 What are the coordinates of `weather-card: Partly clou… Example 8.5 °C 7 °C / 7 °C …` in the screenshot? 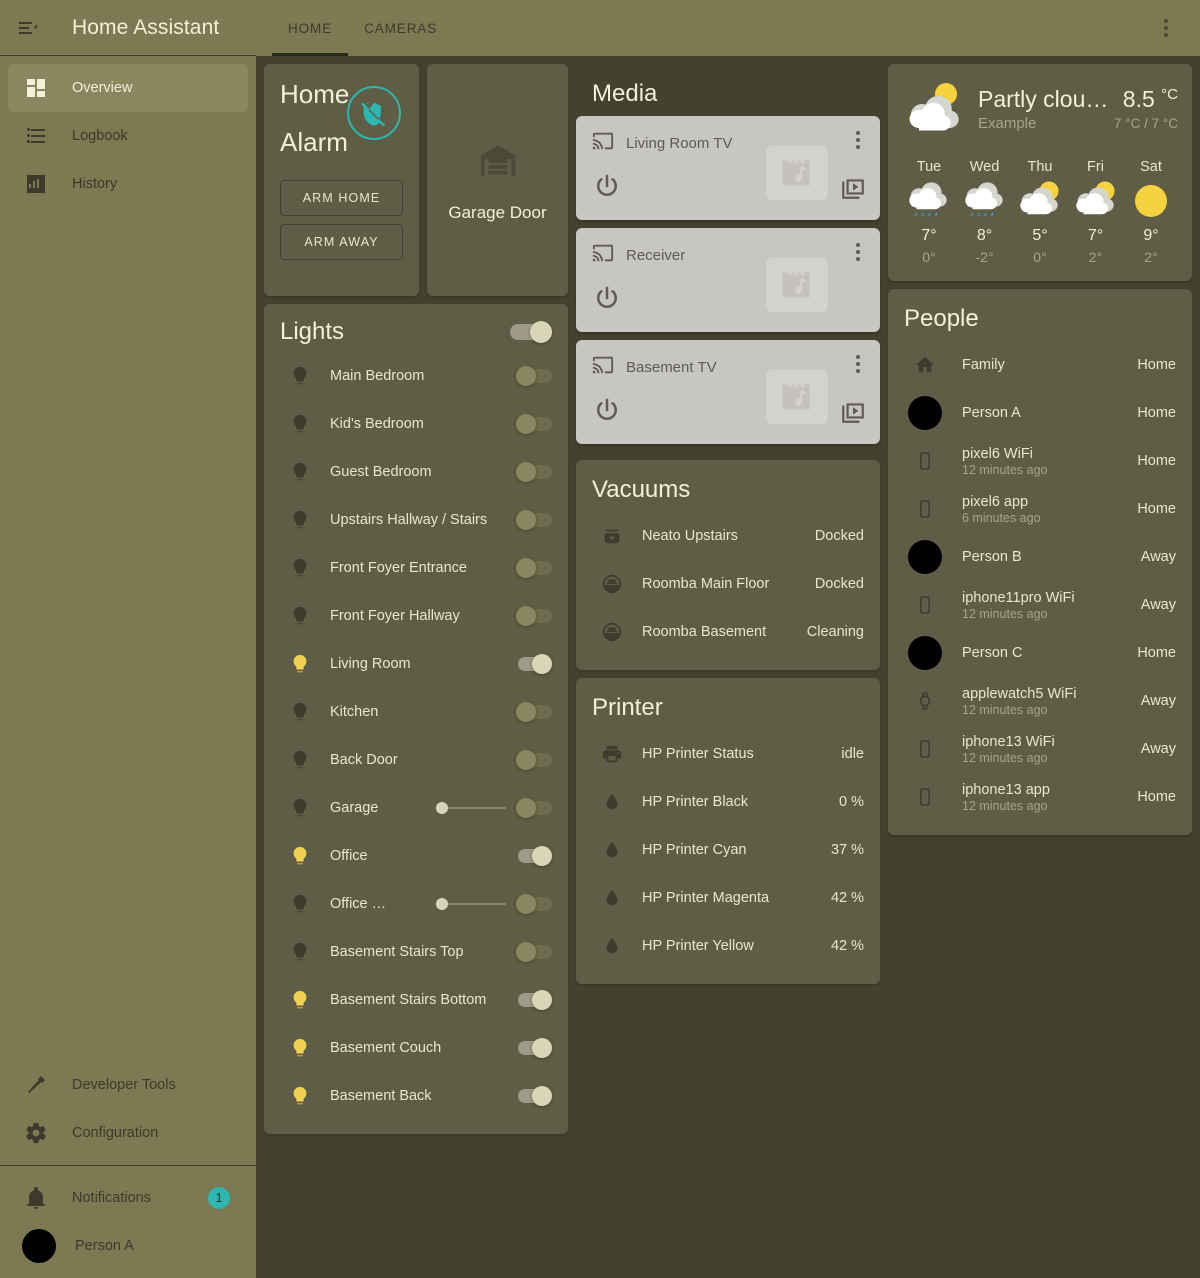 It's located at (1040, 172).